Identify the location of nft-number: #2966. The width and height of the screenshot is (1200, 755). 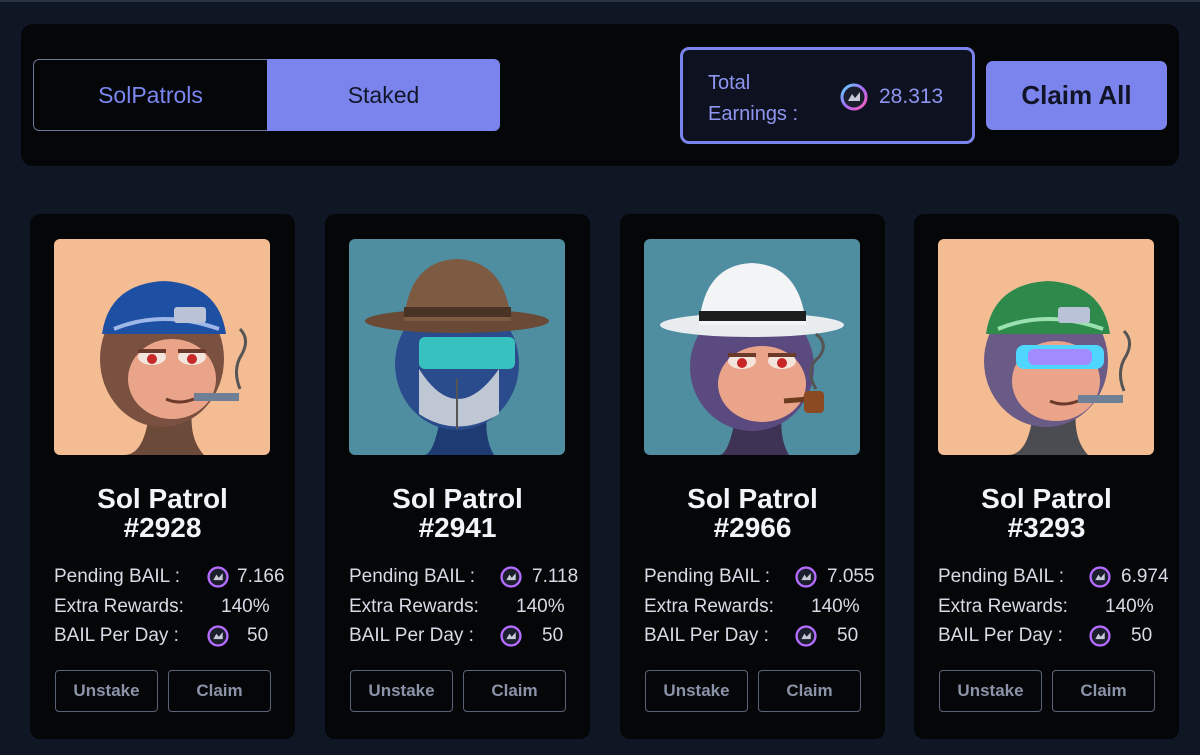
(752, 527).